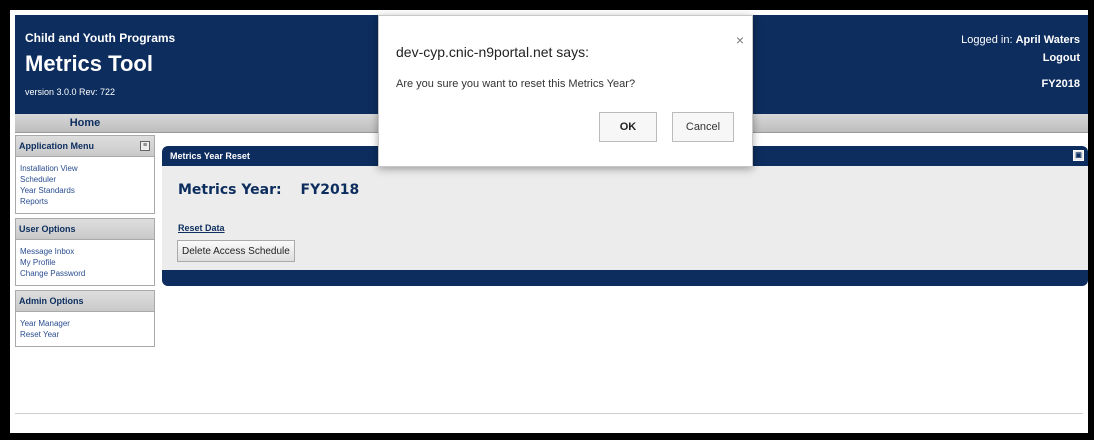  I want to click on divider, so click(549, 413).